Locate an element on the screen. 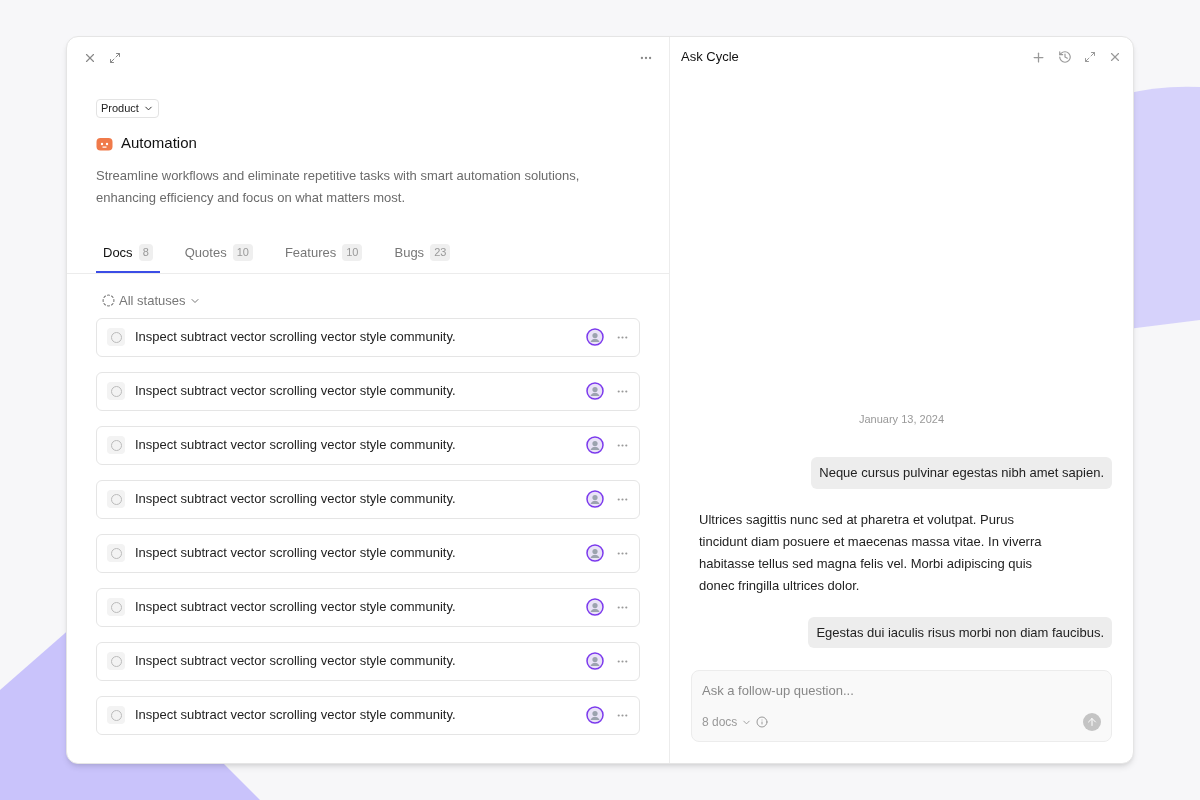  count-badge: 8 is located at coordinates (145, 252).